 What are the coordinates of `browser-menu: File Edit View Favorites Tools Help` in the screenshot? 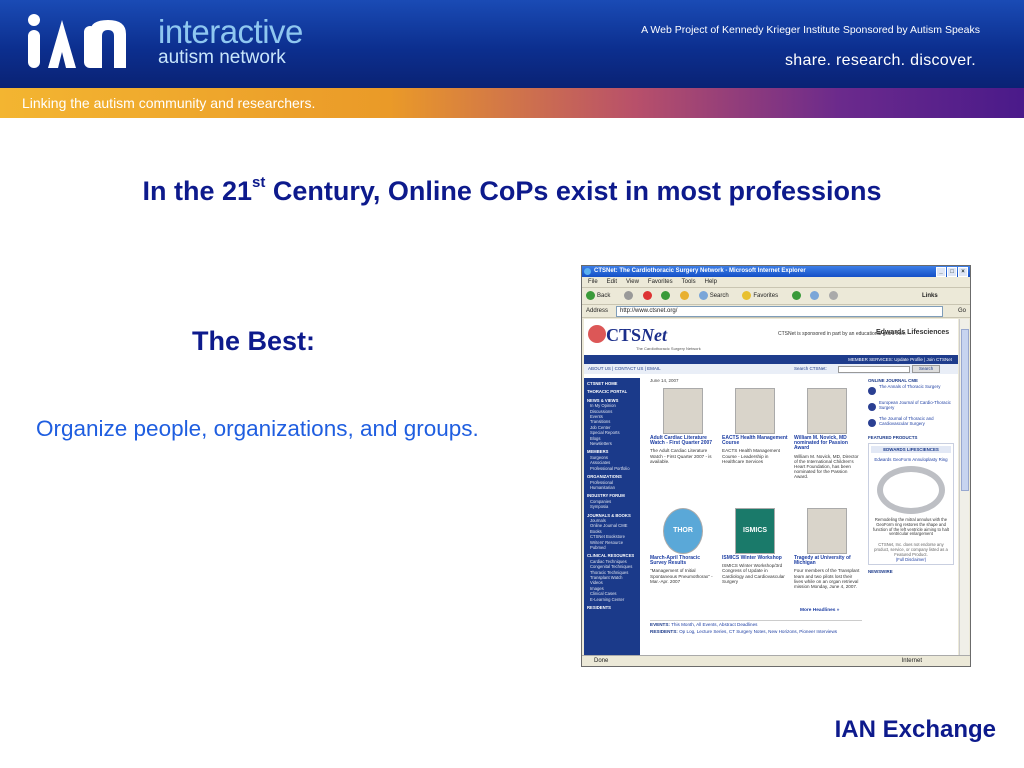 It's located at (776, 282).